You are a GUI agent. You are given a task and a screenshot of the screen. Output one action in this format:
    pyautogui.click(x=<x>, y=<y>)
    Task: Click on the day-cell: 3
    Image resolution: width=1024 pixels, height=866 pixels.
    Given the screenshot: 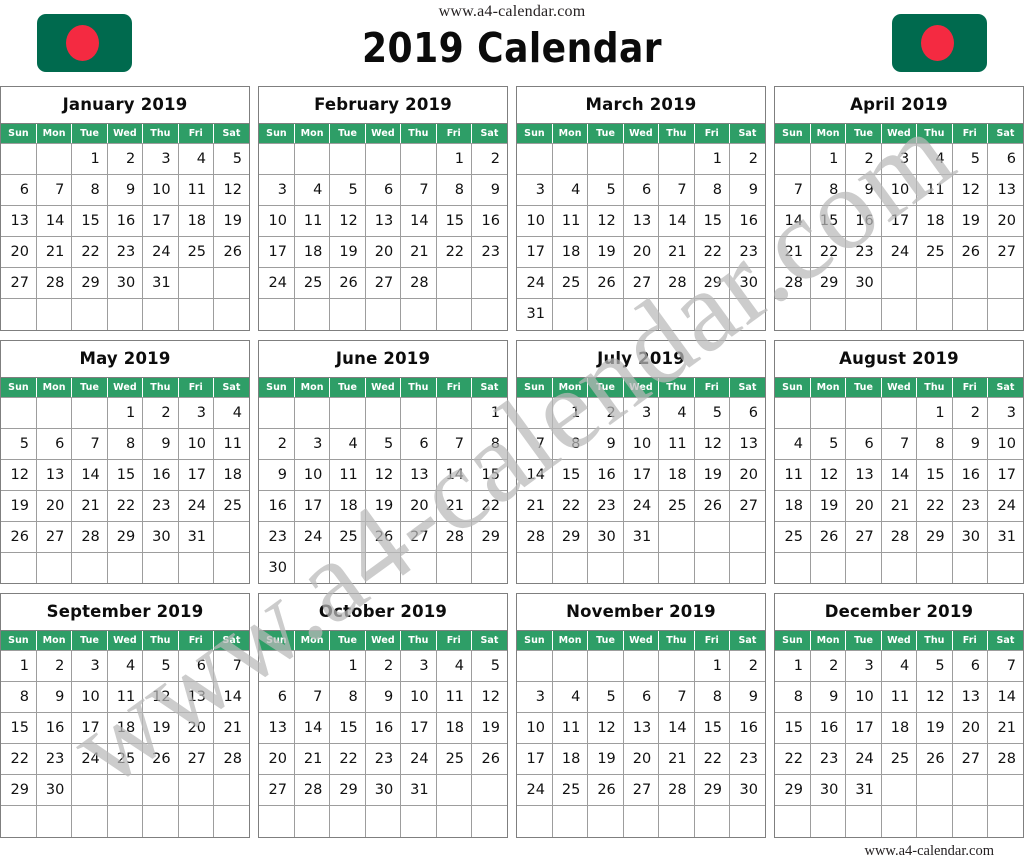 What is the action you would take?
    pyautogui.click(x=196, y=413)
    